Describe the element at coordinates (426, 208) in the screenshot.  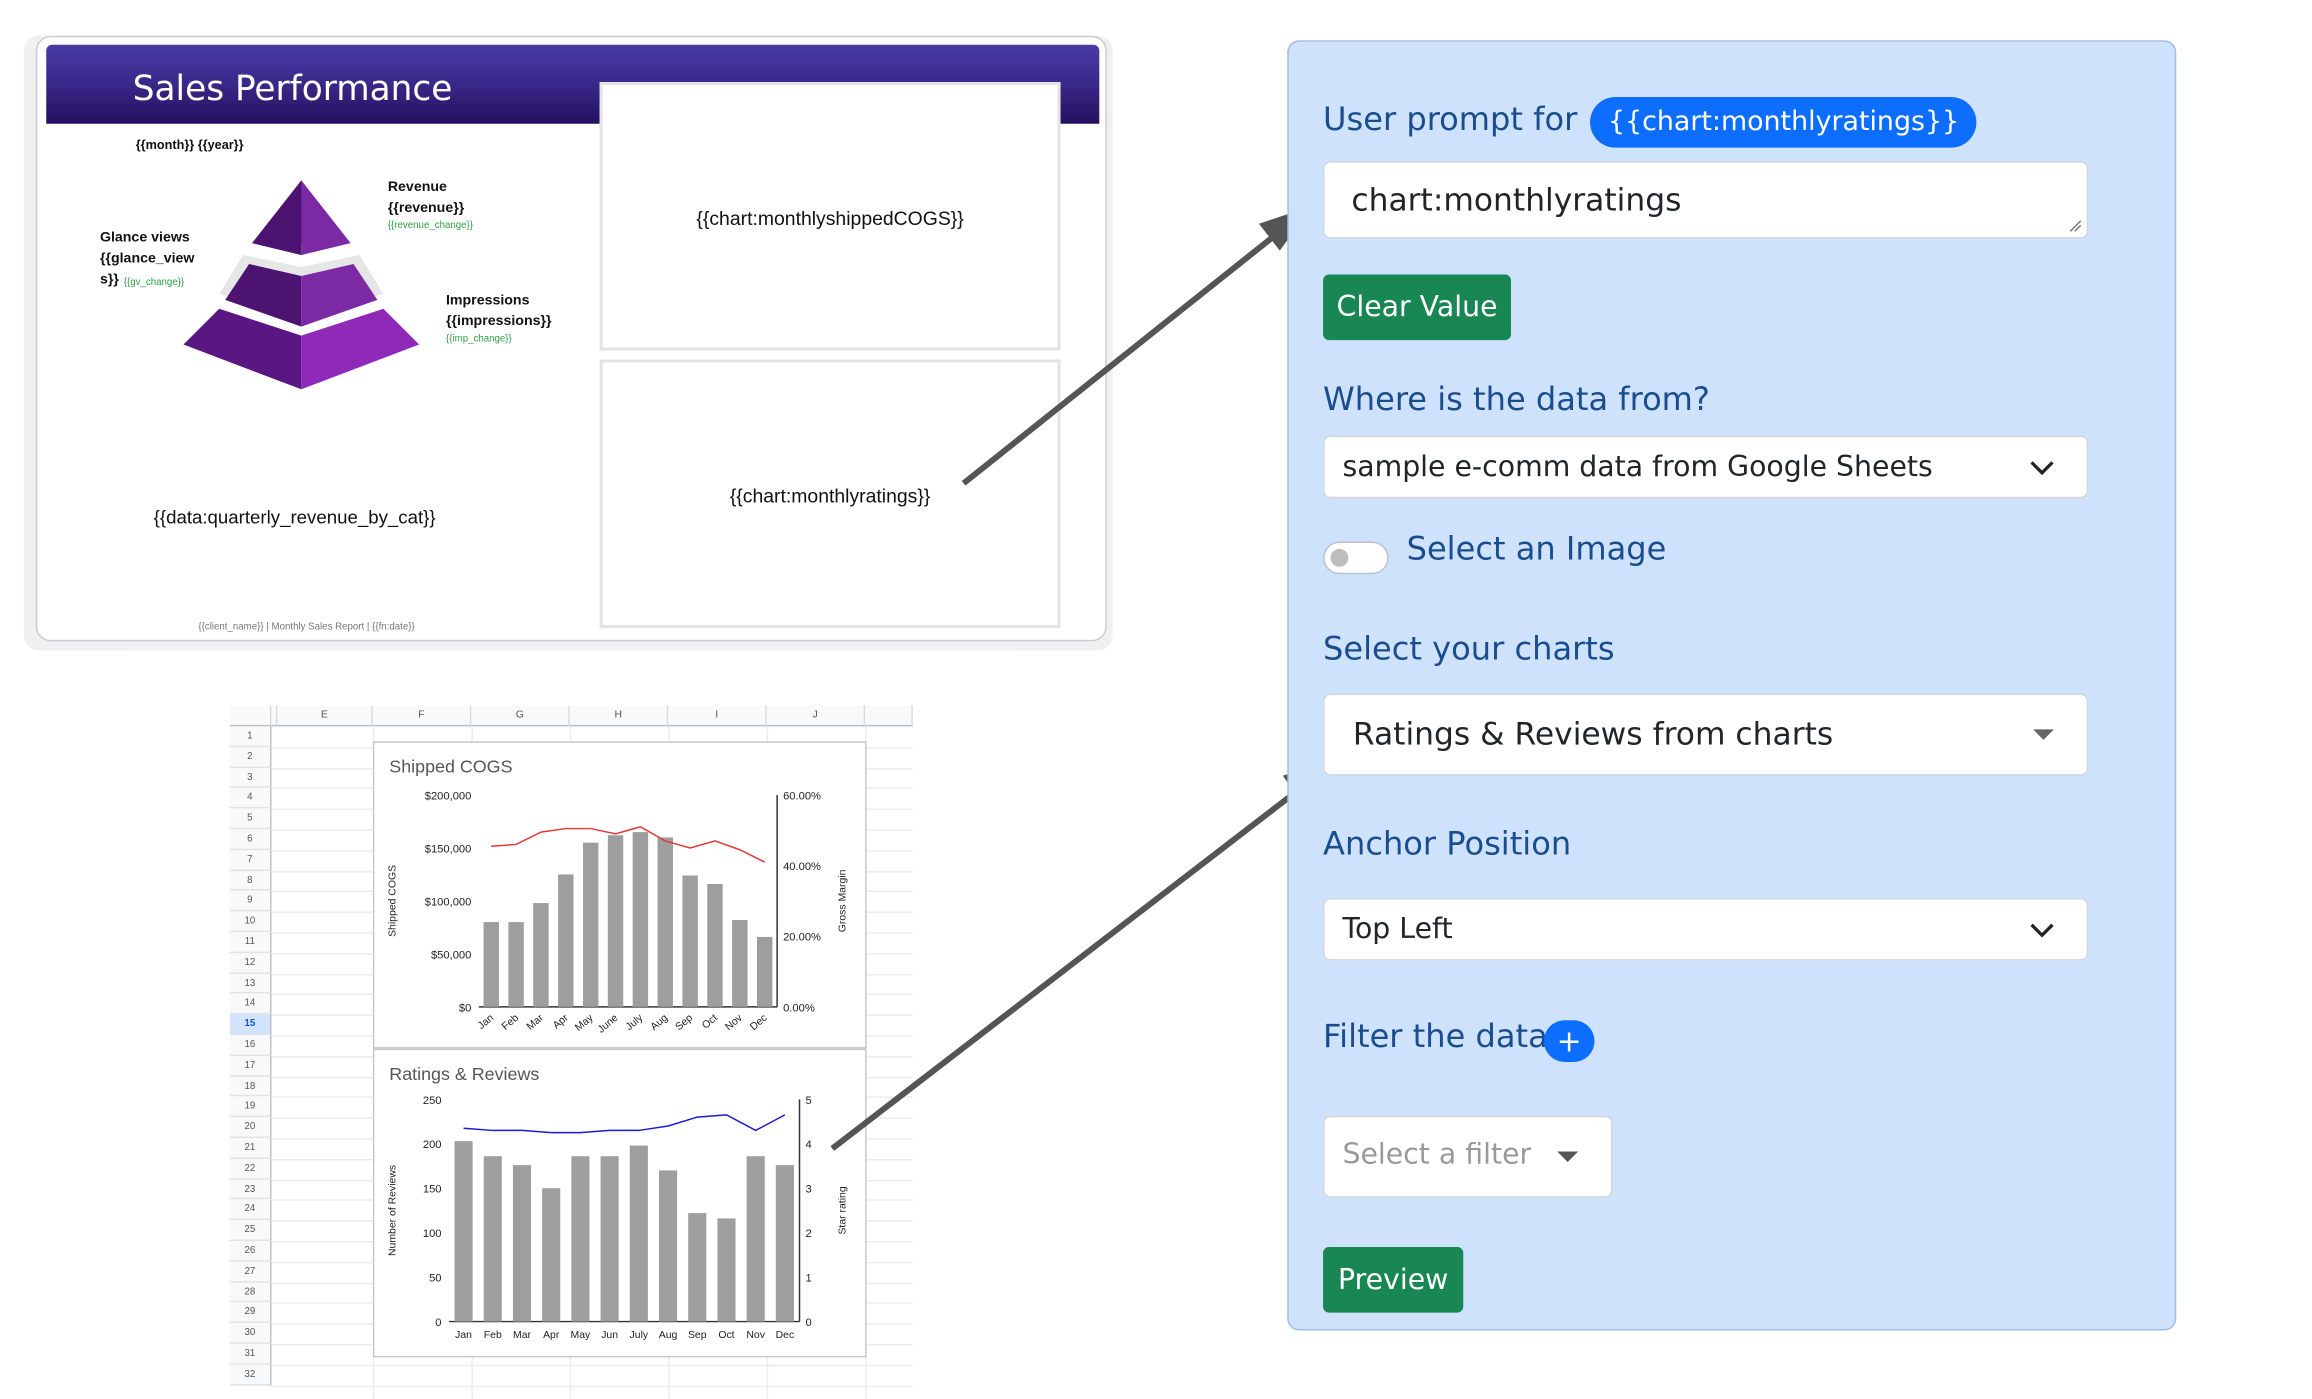
I see `revenue-tag: {{revenue}}` at that location.